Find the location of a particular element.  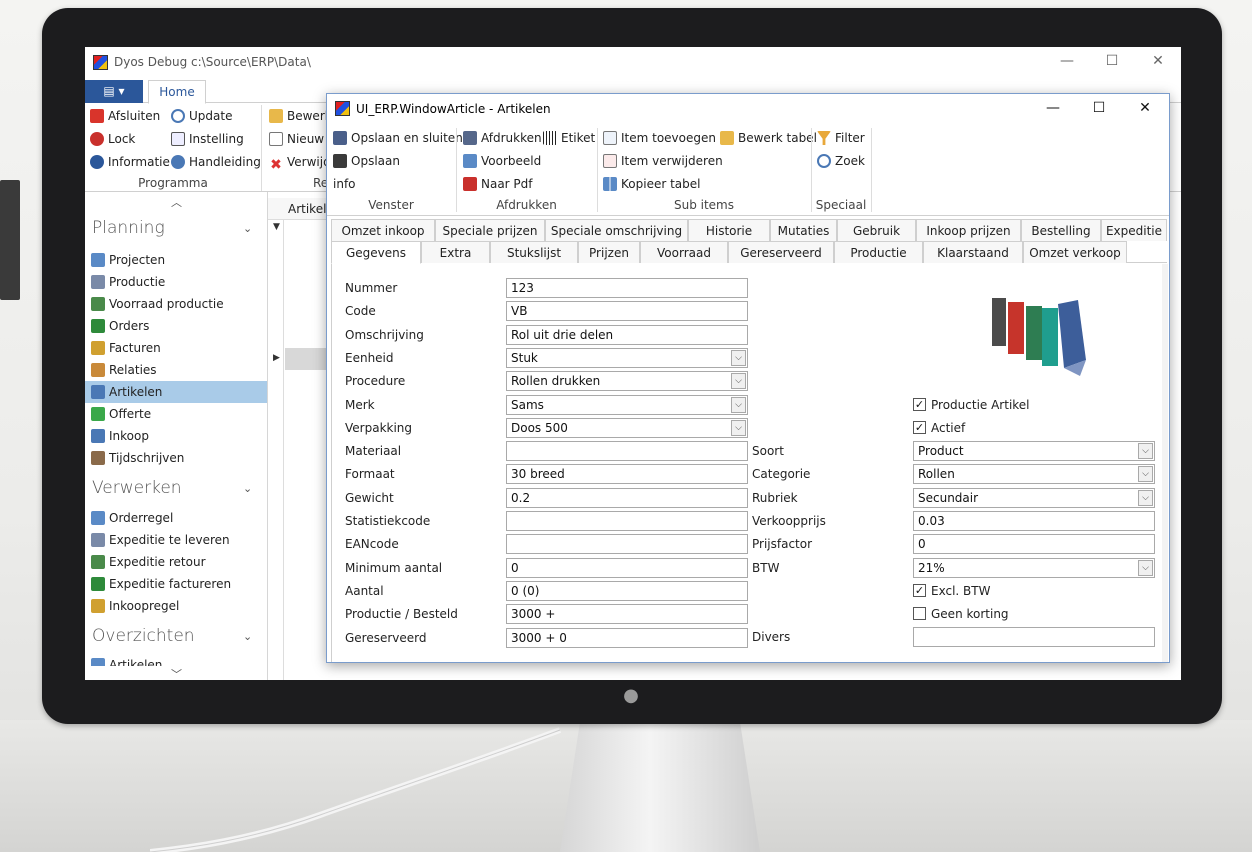

afsluiten-button: Afsluiten is located at coordinates (125, 116).